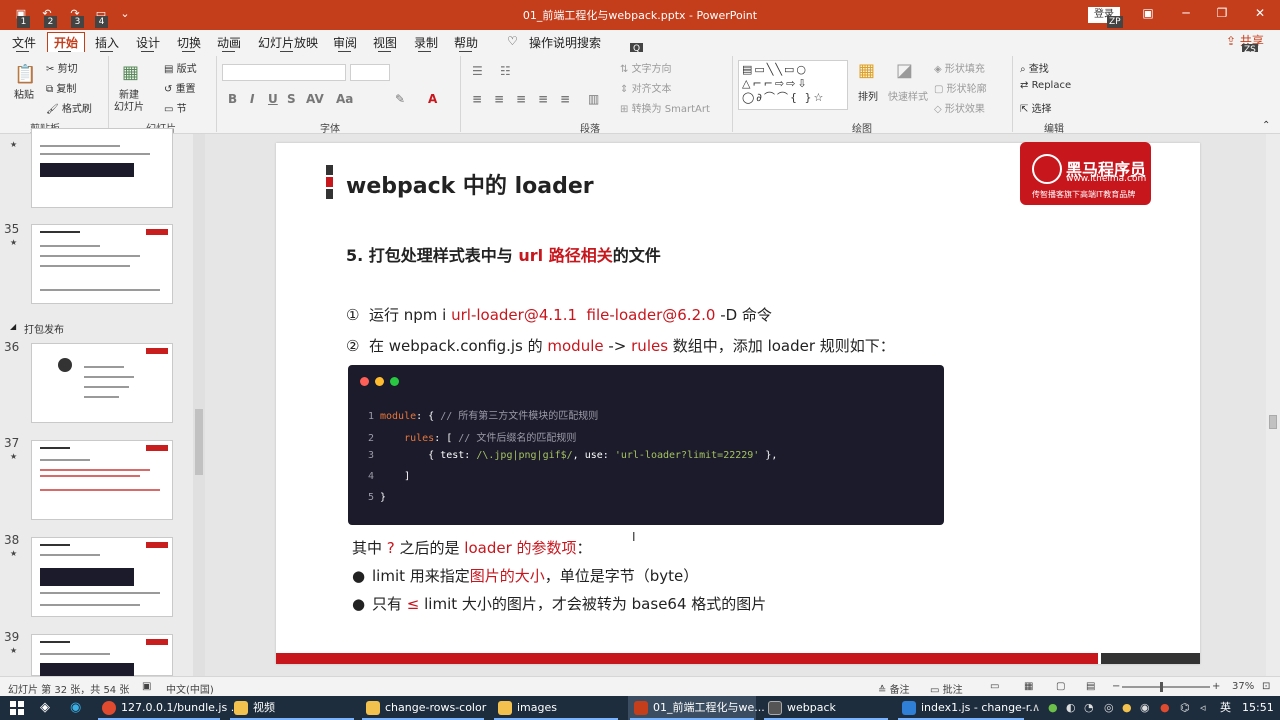 The image size is (1280, 720). What do you see at coordinates (1166, 687) in the screenshot?
I see `zoom-slider` at bounding box center [1166, 687].